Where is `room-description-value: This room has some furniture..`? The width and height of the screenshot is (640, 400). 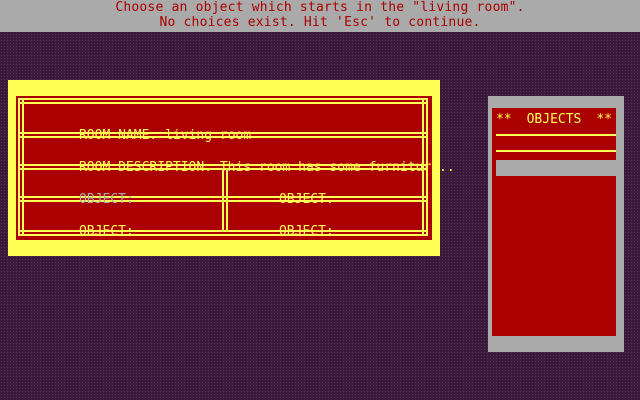 room-description-value: This room has some furniture.. is located at coordinates (337, 167).